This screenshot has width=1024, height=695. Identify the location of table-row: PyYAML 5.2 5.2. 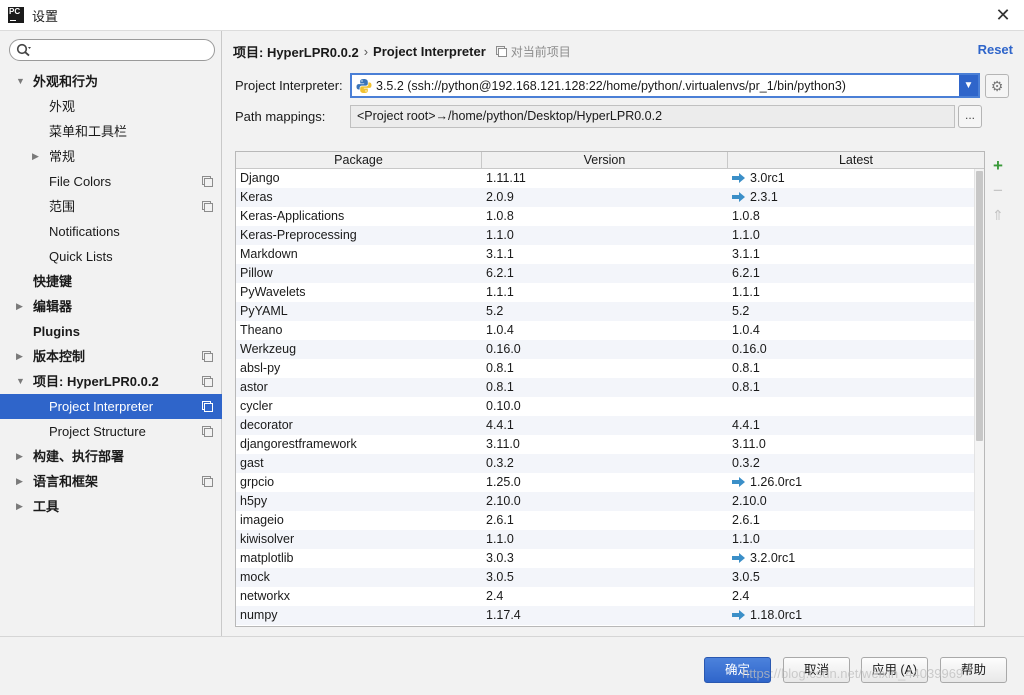
(605, 311).